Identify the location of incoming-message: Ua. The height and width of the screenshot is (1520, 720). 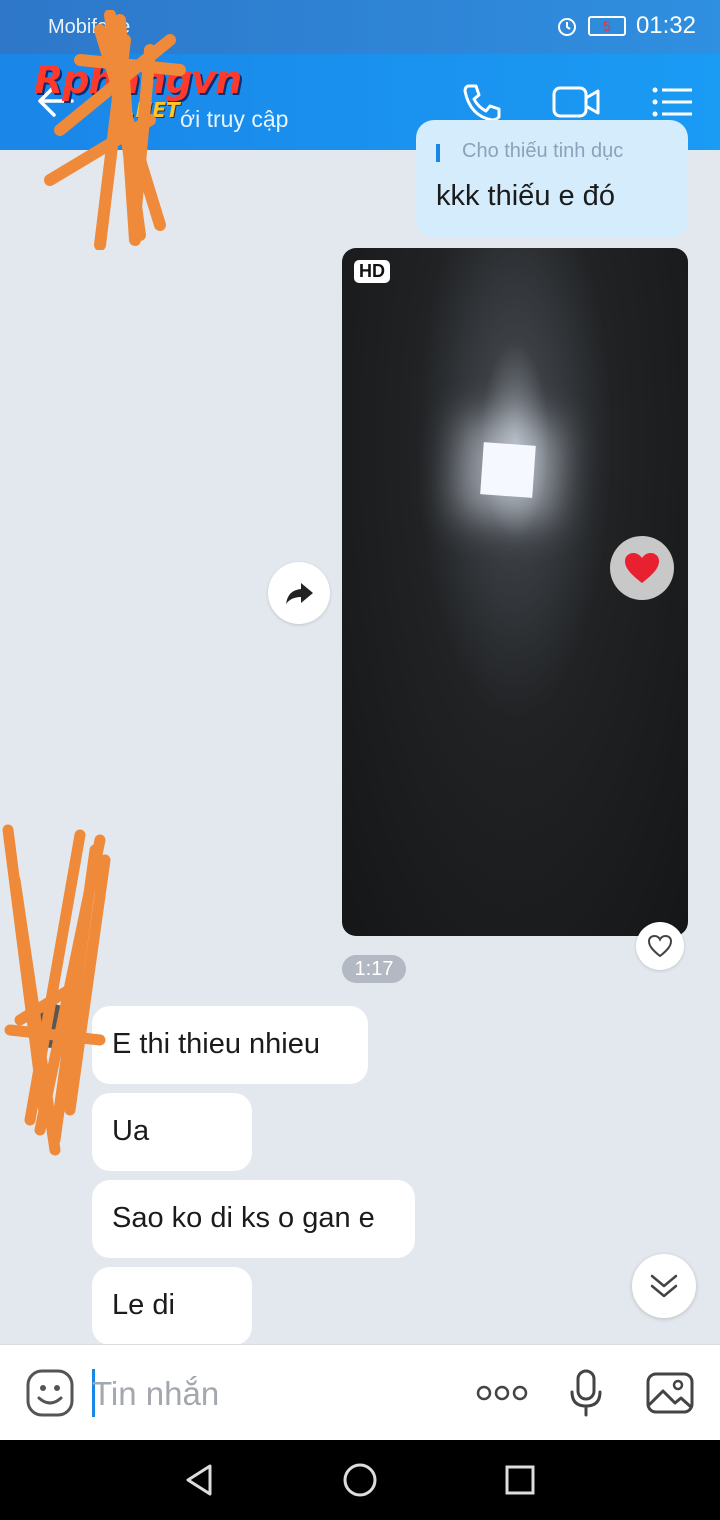
(172, 1132).